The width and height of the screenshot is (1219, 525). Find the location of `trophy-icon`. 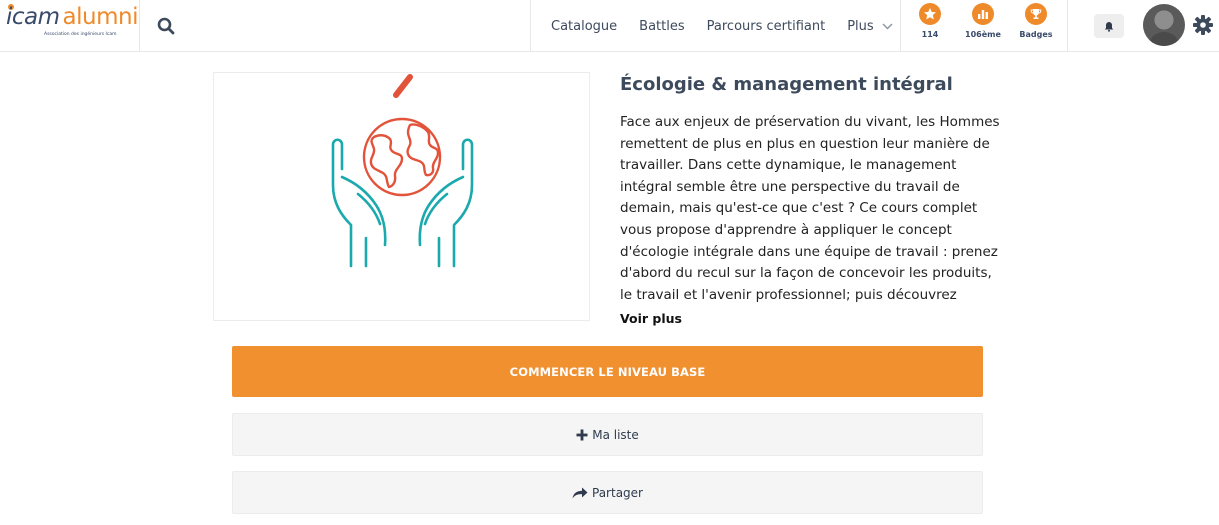

trophy-icon is located at coordinates (1036, 14).